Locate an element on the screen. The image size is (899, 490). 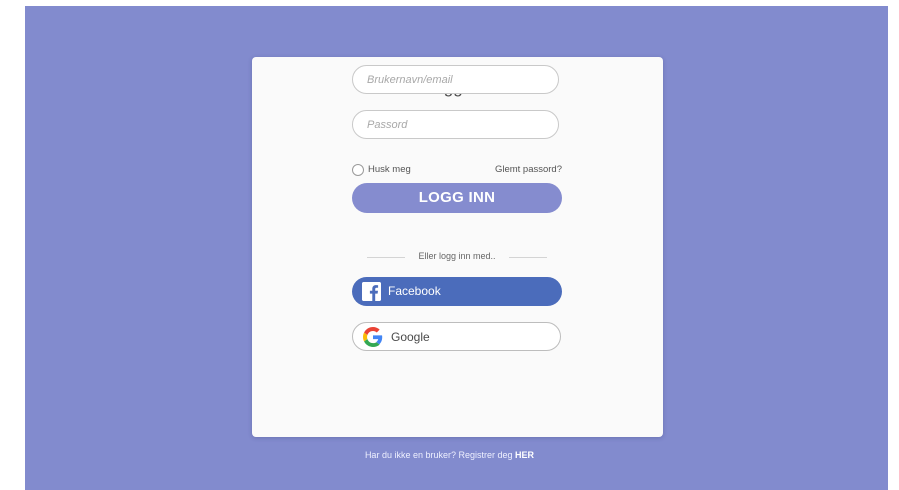
register-footer: Har du ikke en bruker? Registrer deg HER is located at coordinates (449, 455).